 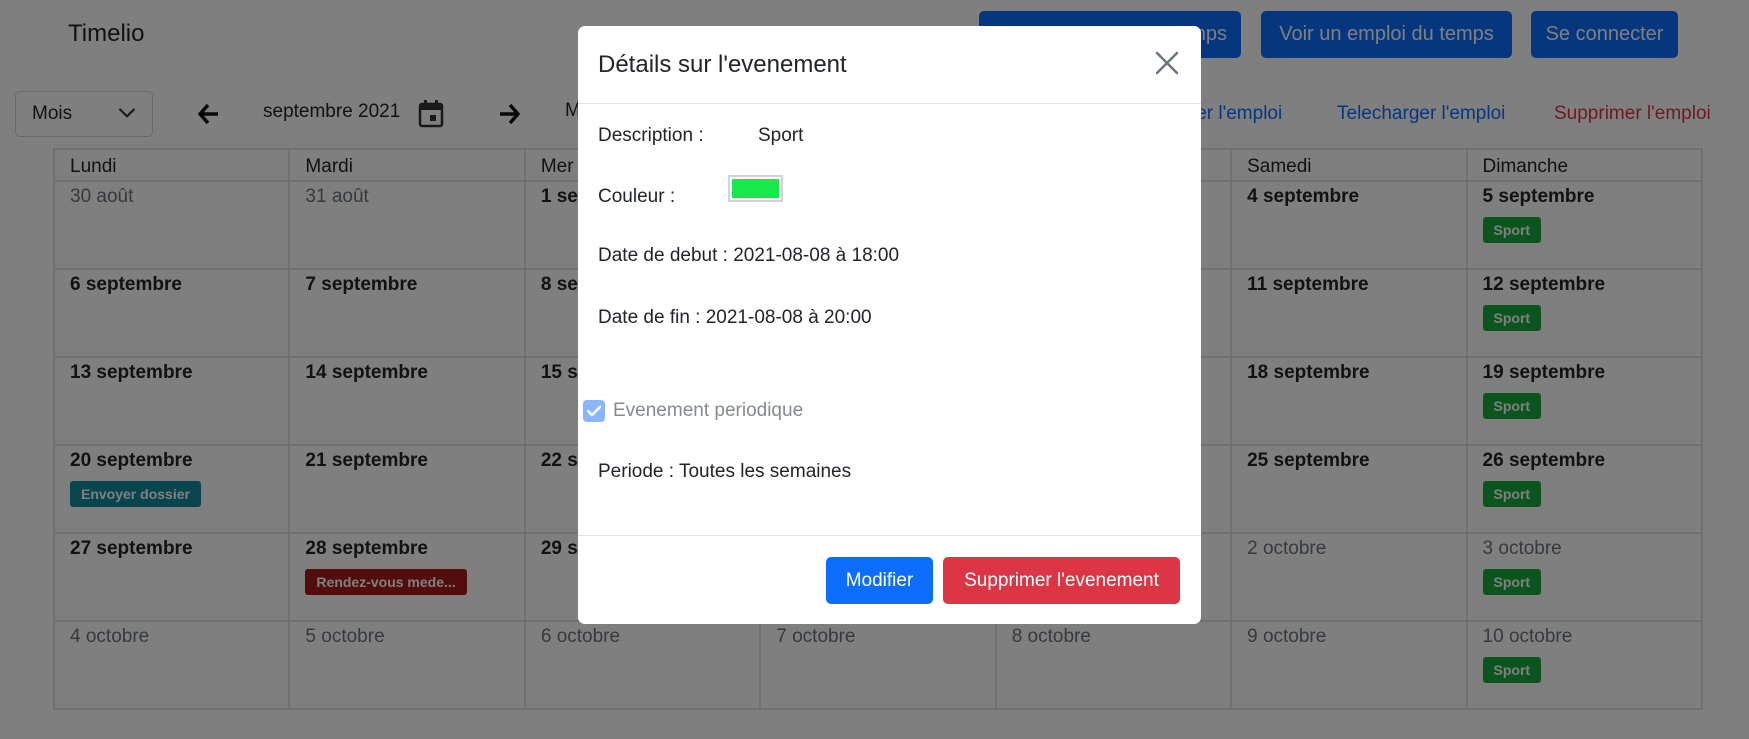 I want to click on check-icon, so click(x=594, y=411).